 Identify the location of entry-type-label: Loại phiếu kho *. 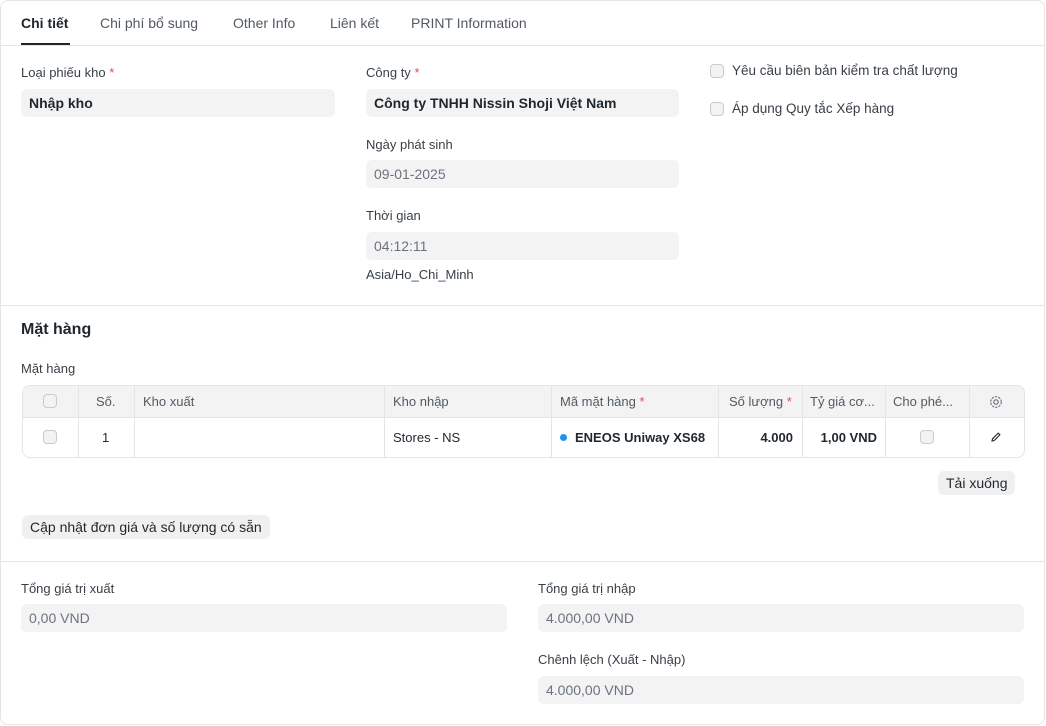
(68, 72).